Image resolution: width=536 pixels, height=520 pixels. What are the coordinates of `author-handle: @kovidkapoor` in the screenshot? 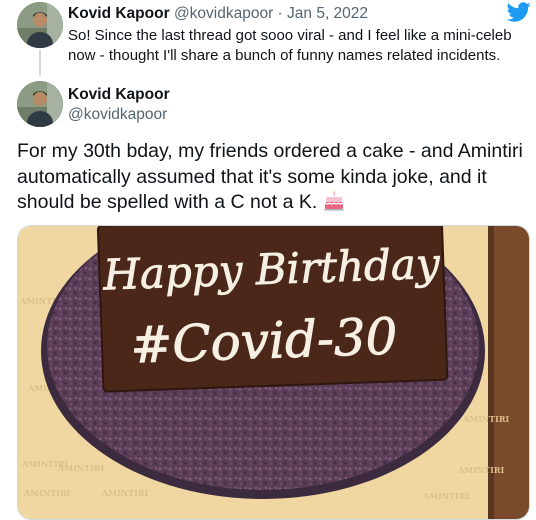 It's located at (117, 115).